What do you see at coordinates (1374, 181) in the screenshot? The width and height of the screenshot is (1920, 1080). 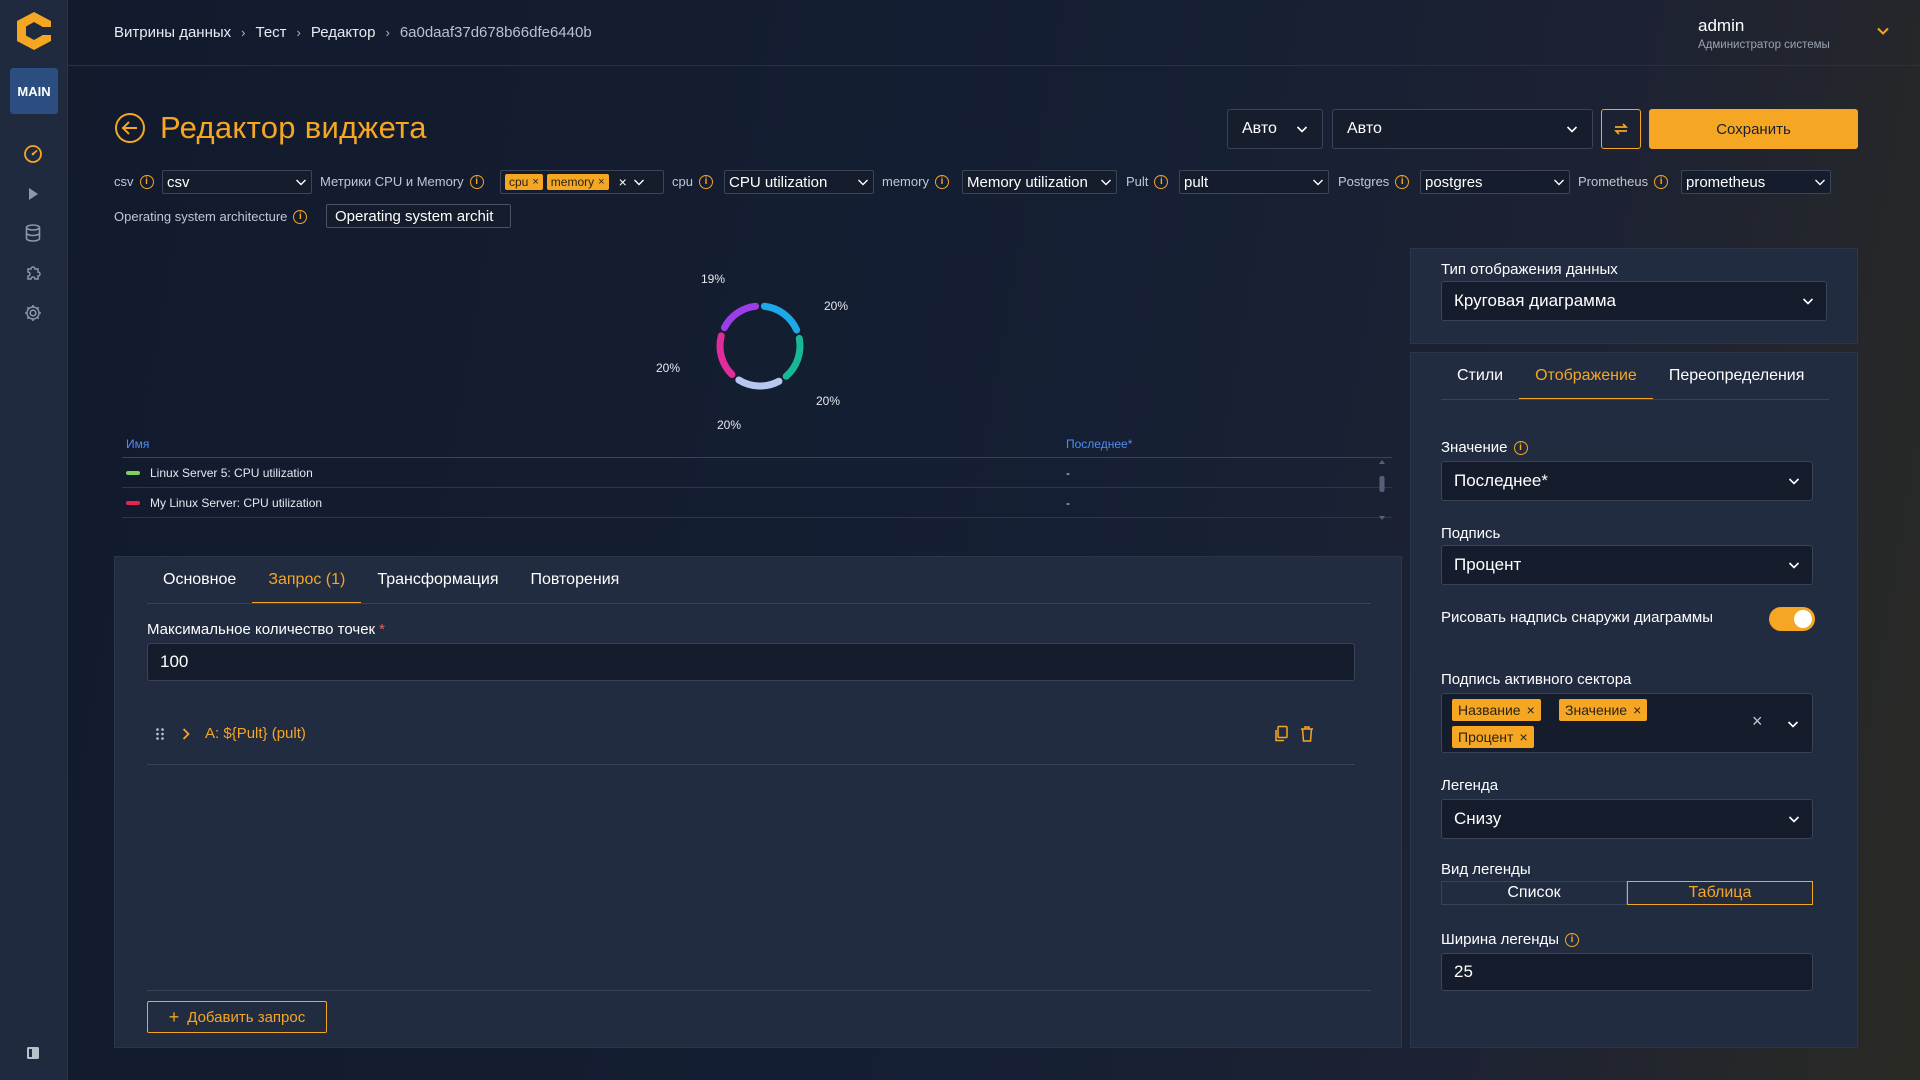 I see `var-postgres-label: Postgres i` at bounding box center [1374, 181].